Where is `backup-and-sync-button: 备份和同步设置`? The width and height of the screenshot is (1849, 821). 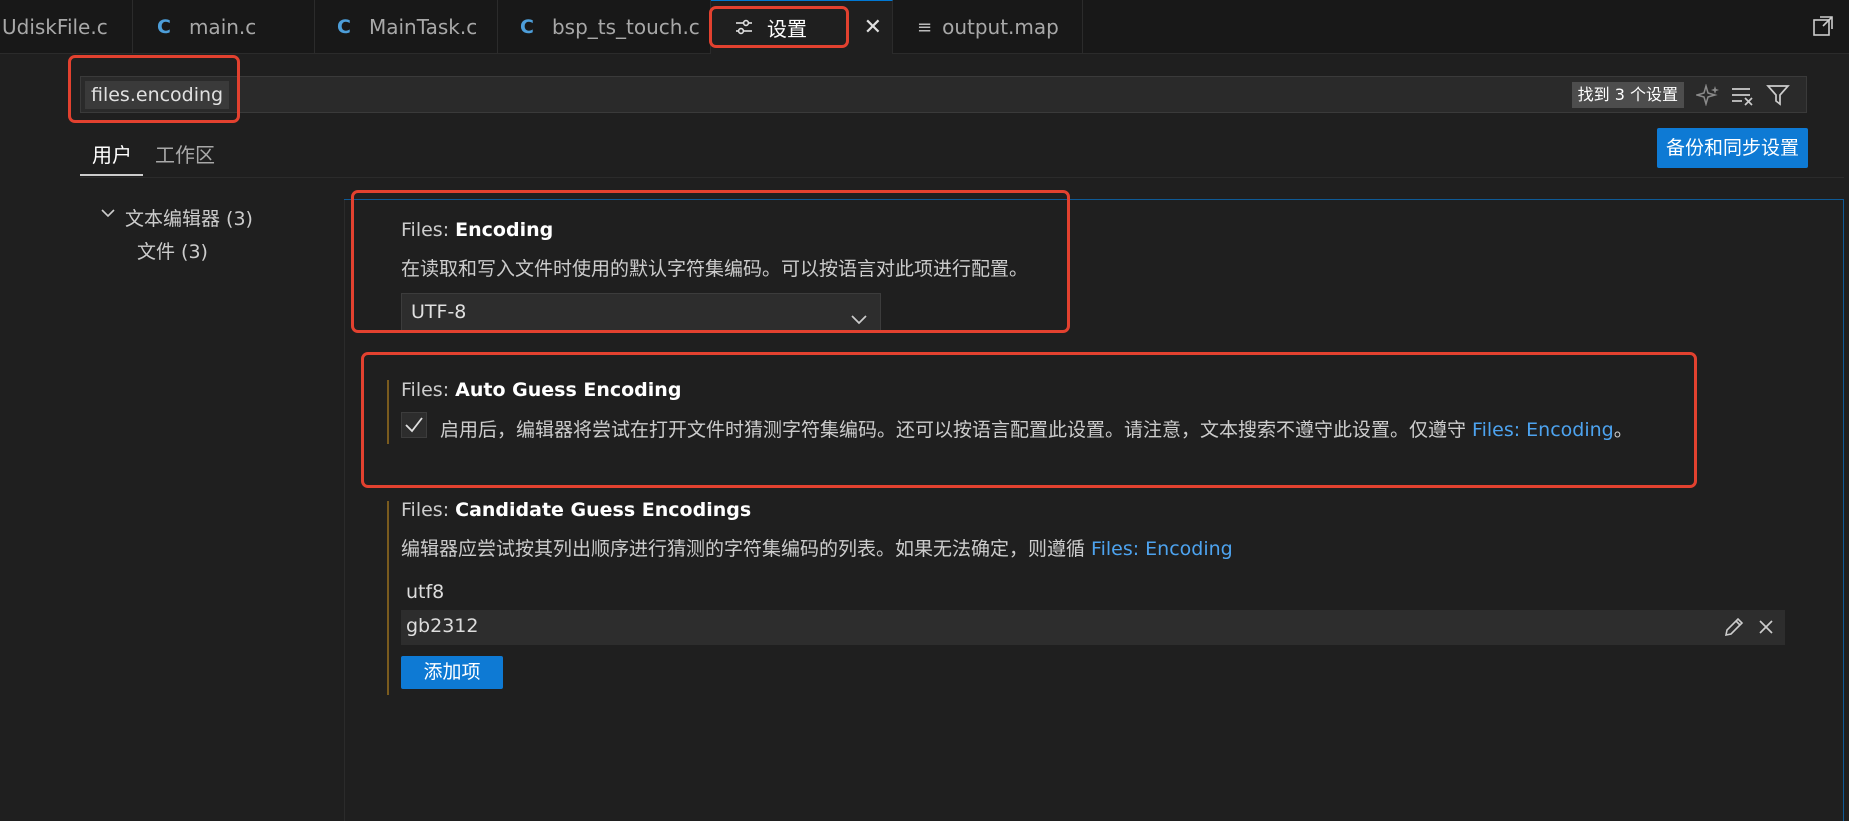 backup-and-sync-button: 备份和同步设置 is located at coordinates (1732, 148).